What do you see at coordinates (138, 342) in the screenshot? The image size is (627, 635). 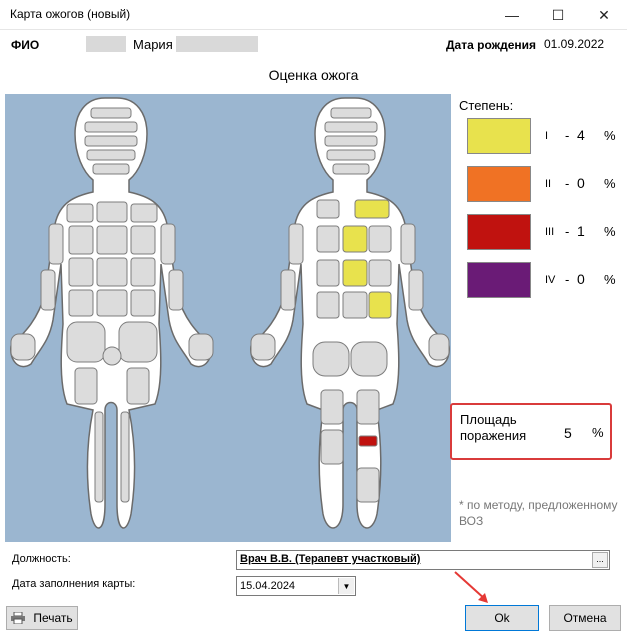 I see `front-pelvis-right` at bounding box center [138, 342].